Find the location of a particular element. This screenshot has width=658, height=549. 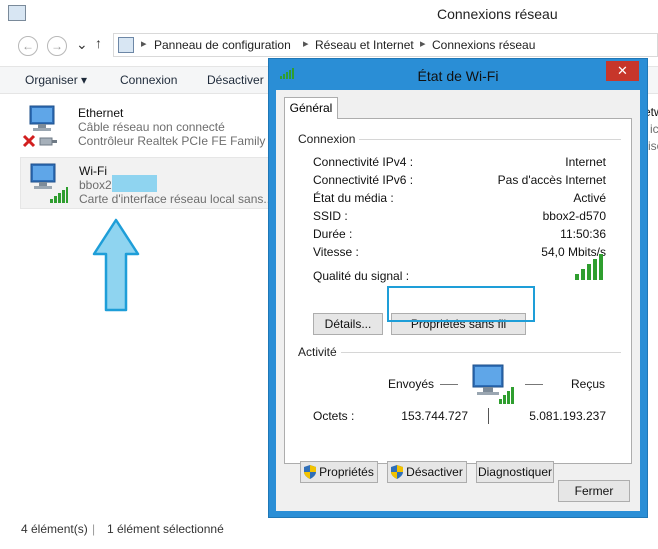

selection-count: 1 élément sélectionné is located at coordinates (165, 529).